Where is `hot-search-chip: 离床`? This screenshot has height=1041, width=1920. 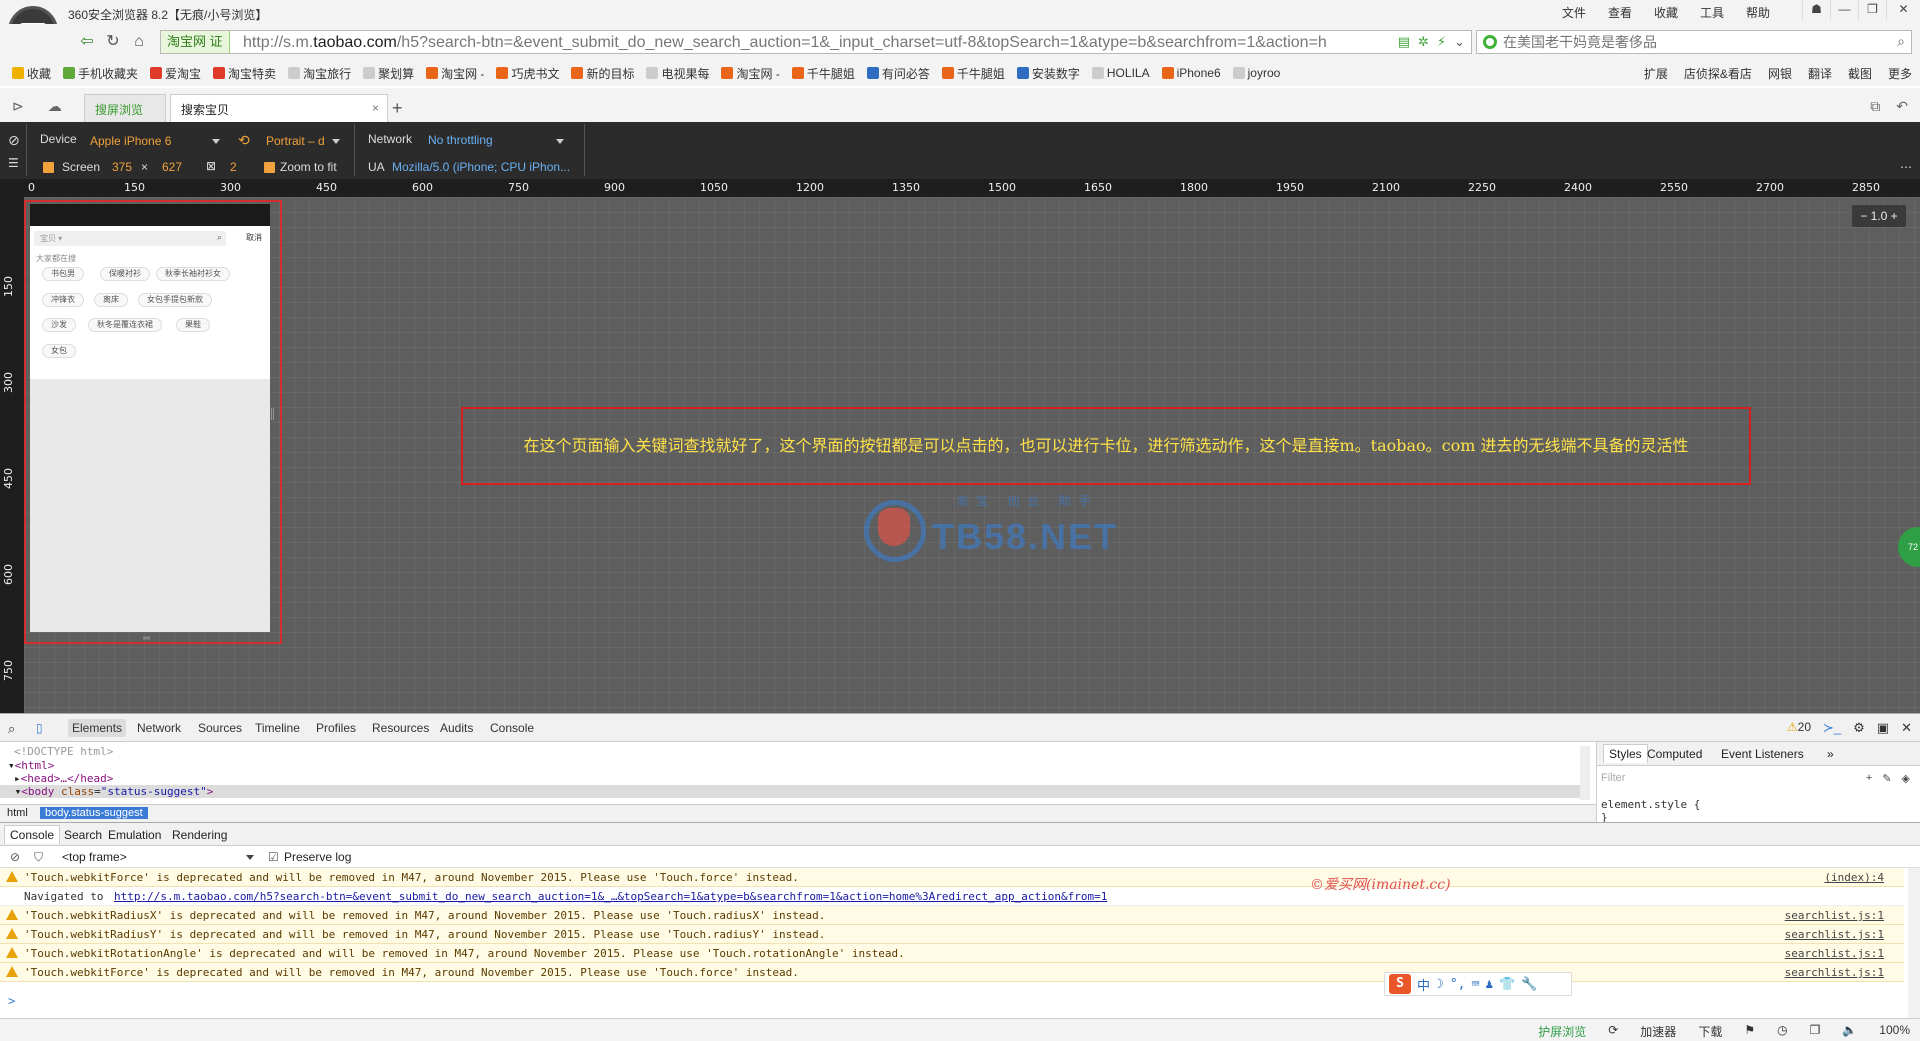
hot-search-chip: 离床 is located at coordinates (111, 300).